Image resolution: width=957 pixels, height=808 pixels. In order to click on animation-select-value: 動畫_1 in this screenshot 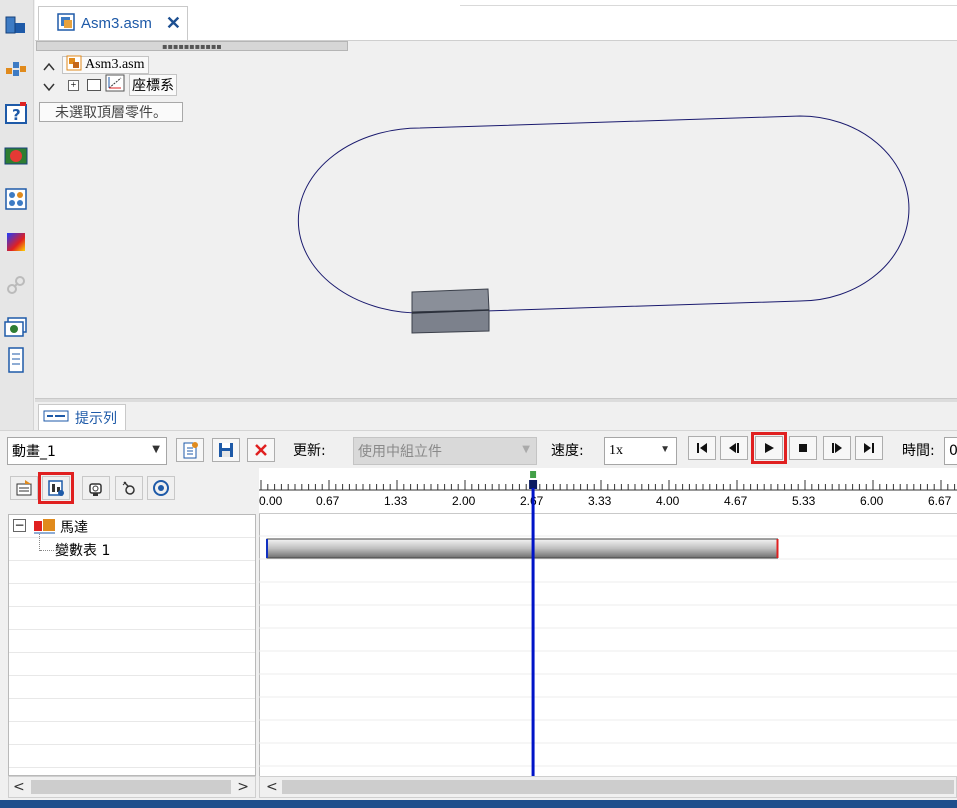, I will do `click(34, 452)`.